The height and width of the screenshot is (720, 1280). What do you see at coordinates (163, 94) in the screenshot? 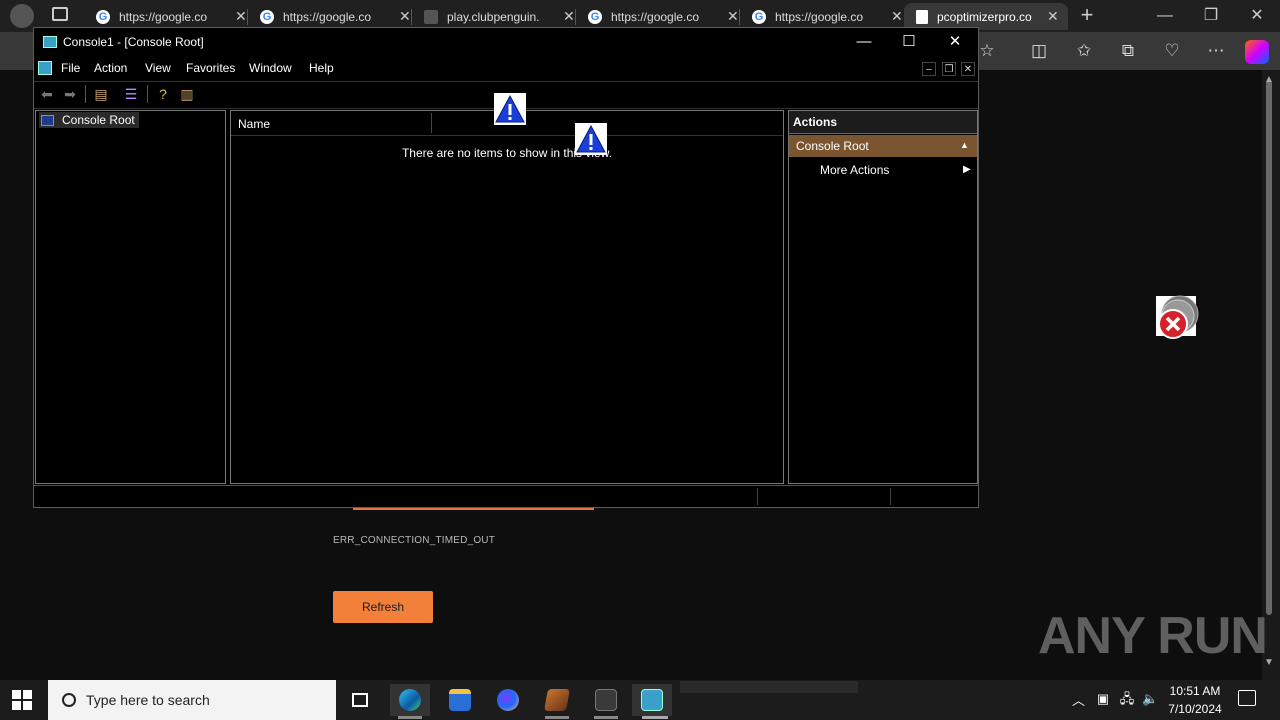
I see `help-icon: ?` at bounding box center [163, 94].